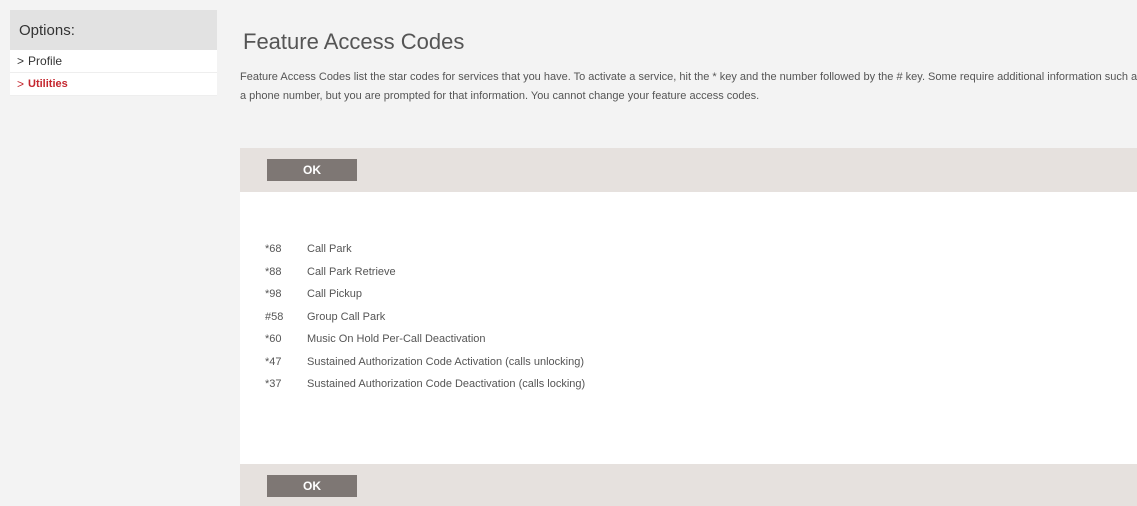  I want to click on page-title: Feature Access Codes, so click(354, 41).